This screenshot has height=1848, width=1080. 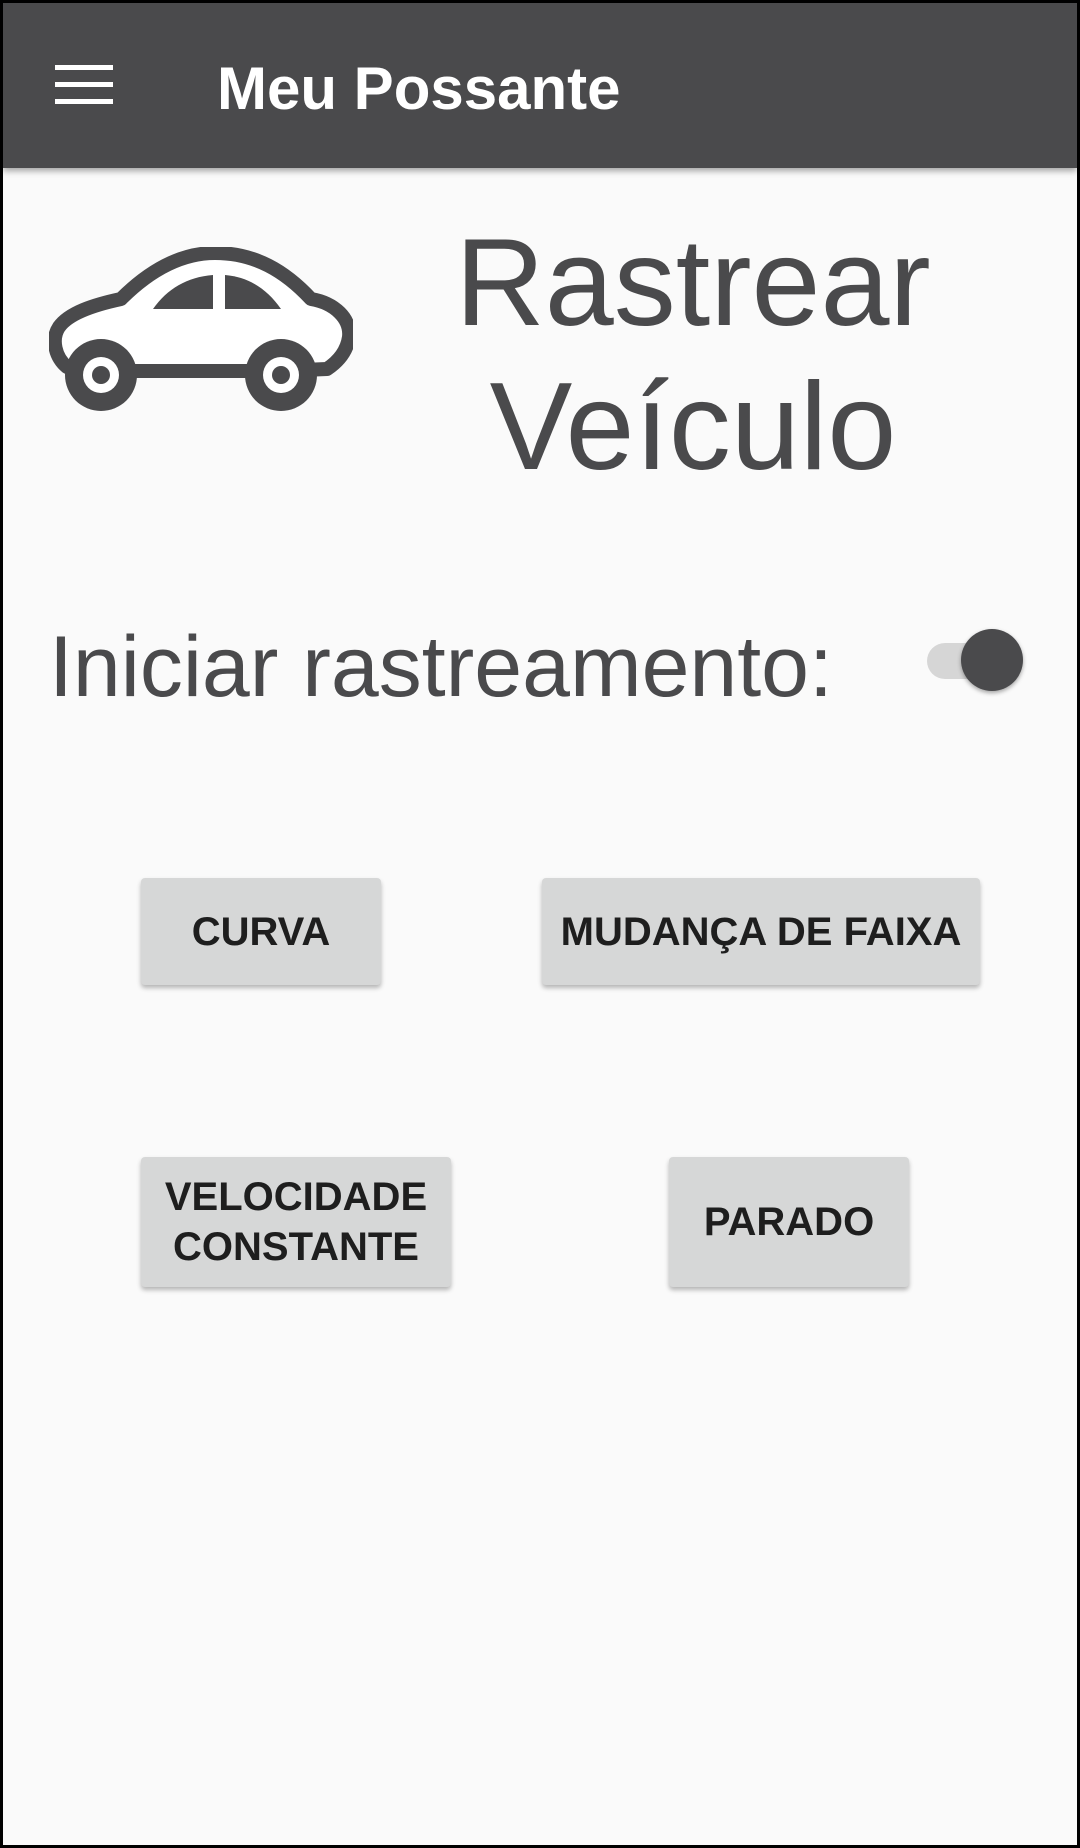 What do you see at coordinates (693, 283) in the screenshot?
I see `page-title-line-1: Rastrear` at bounding box center [693, 283].